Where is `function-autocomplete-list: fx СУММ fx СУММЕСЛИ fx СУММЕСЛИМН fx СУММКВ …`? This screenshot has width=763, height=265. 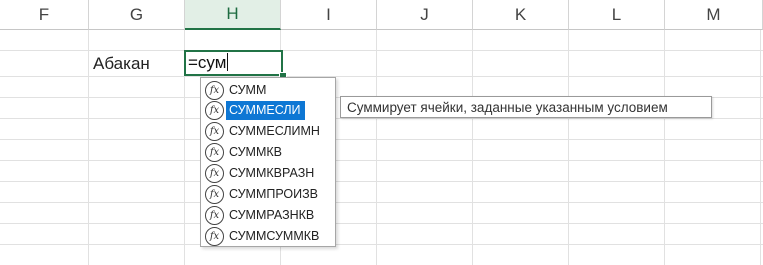
function-autocomplete-list: fx СУММ fx СУММЕСЛИ fx СУММЕСЛИМН fx СУММКВ … is located at coordinates (268, 162).